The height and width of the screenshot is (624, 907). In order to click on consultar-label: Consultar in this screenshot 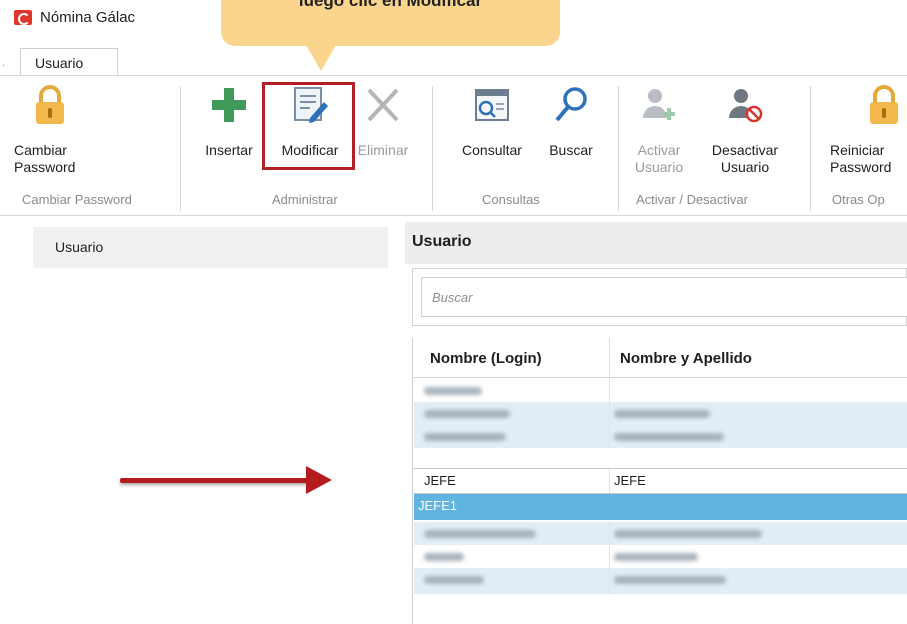, I will do `click(492, 150)`.